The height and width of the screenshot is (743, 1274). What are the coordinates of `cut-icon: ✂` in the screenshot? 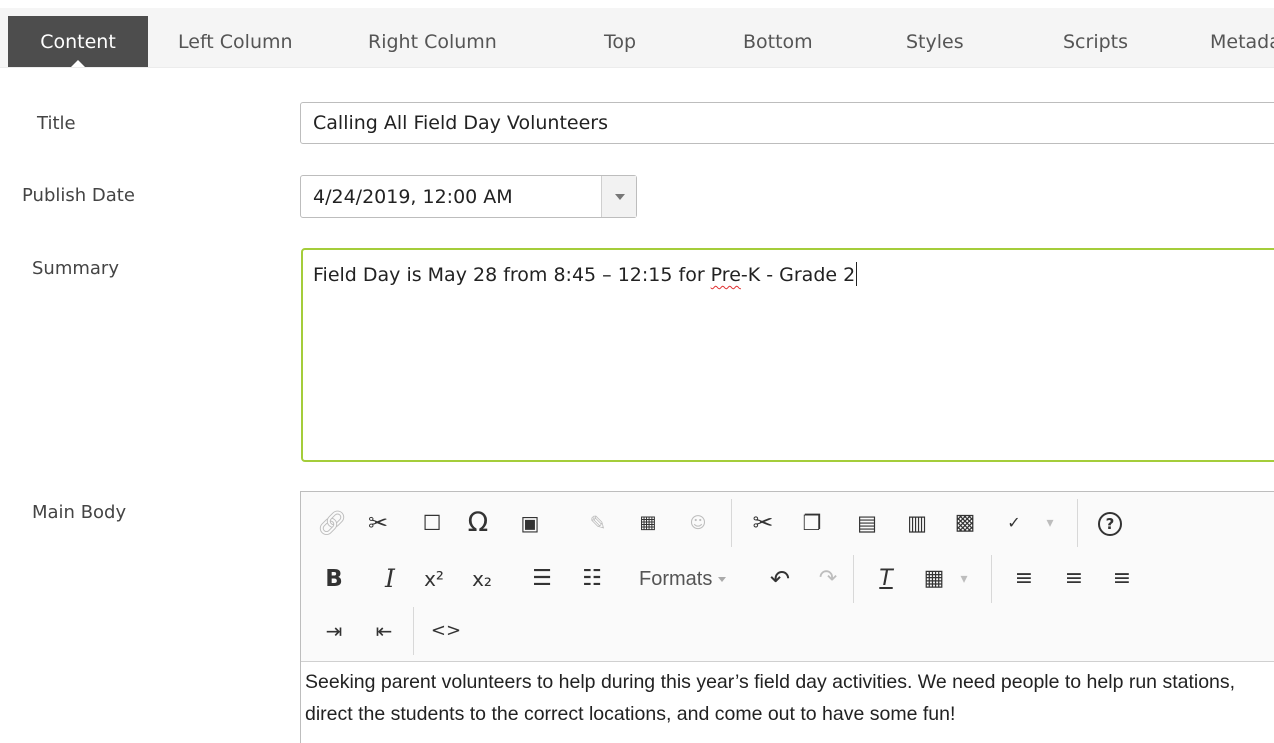 It's located at (763, 523).